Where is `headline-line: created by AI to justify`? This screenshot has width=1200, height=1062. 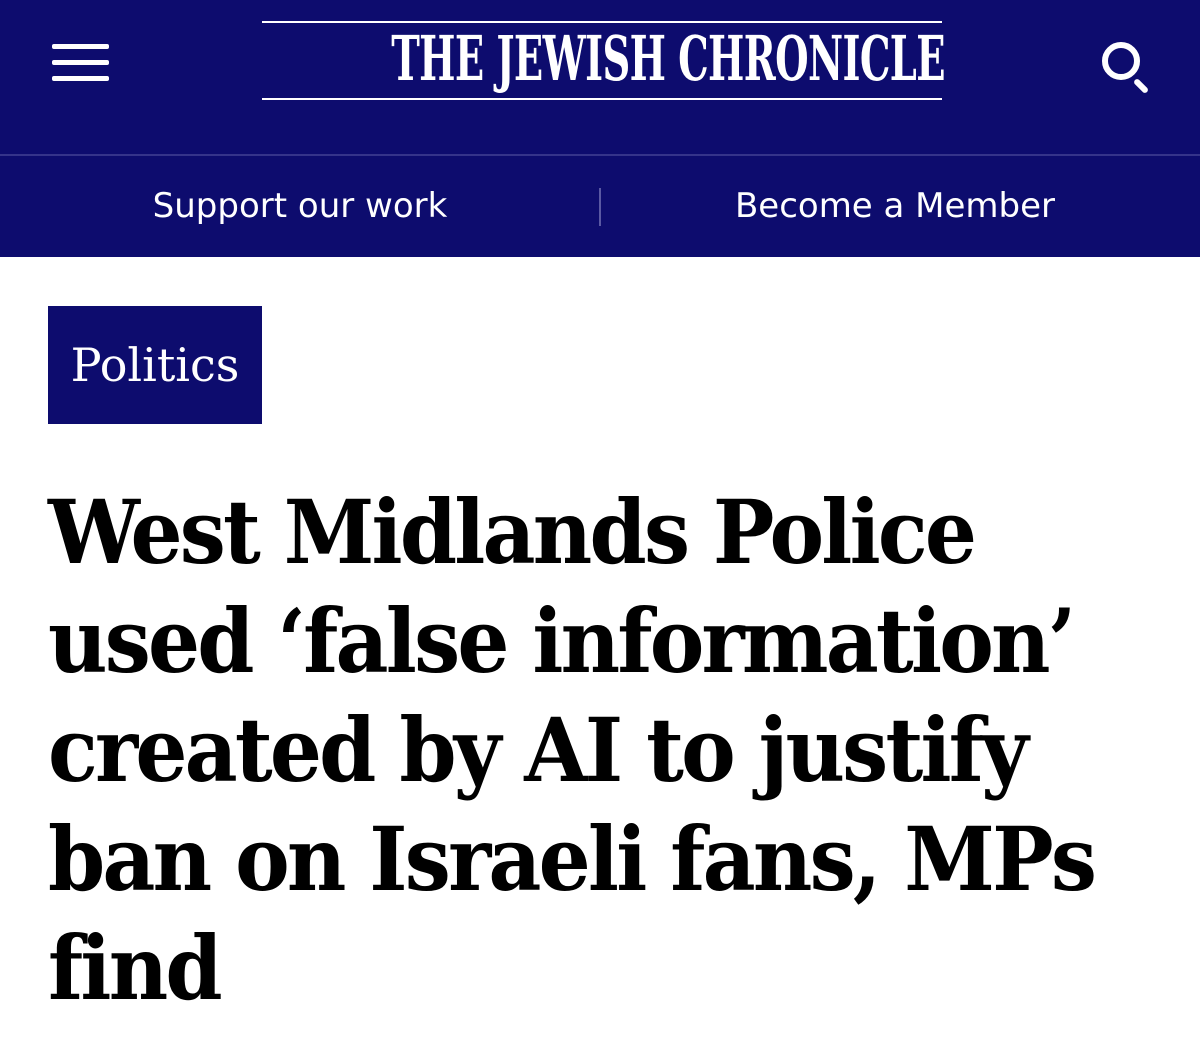
headline-line: created by AI to justify is located at coordinates (538, 750).